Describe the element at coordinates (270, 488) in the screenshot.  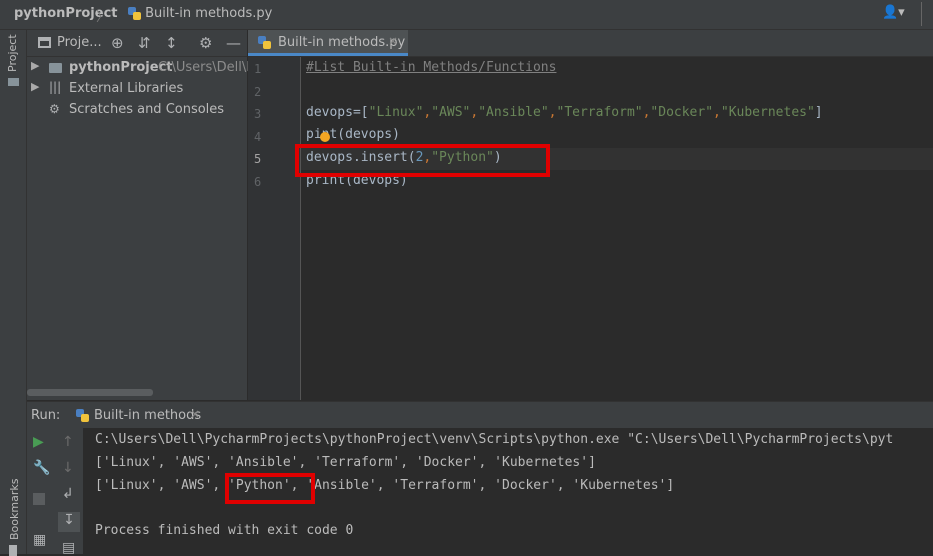
I see `highlight-box-python` at that location.